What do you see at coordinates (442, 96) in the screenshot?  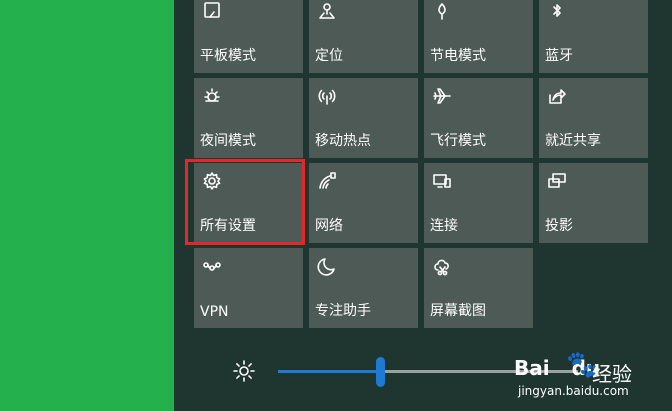 I see `airplane-icon` at bounding box center [442, 96].